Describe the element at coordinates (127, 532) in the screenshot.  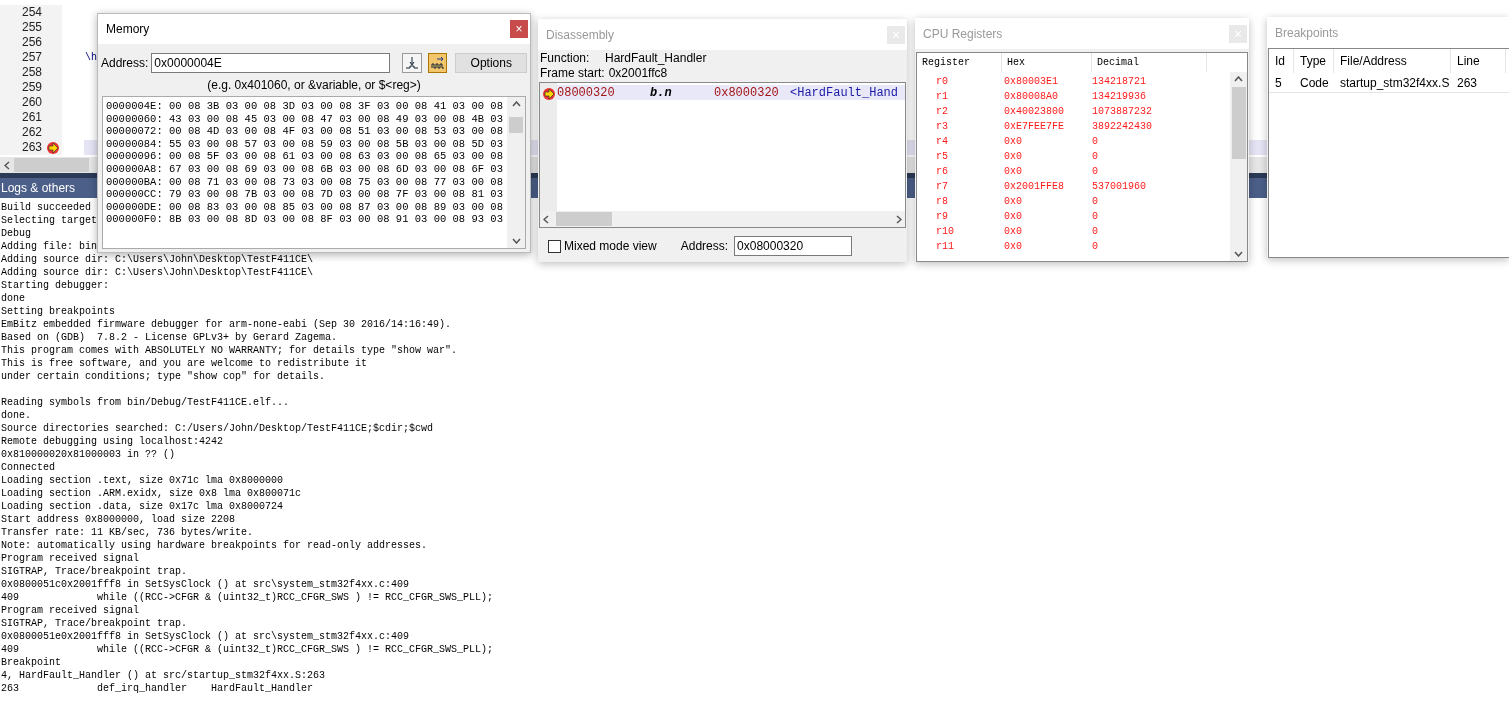
I see `log-line: Transfer rate: 11 KB/sec, 736 bytes/write.` at that location.